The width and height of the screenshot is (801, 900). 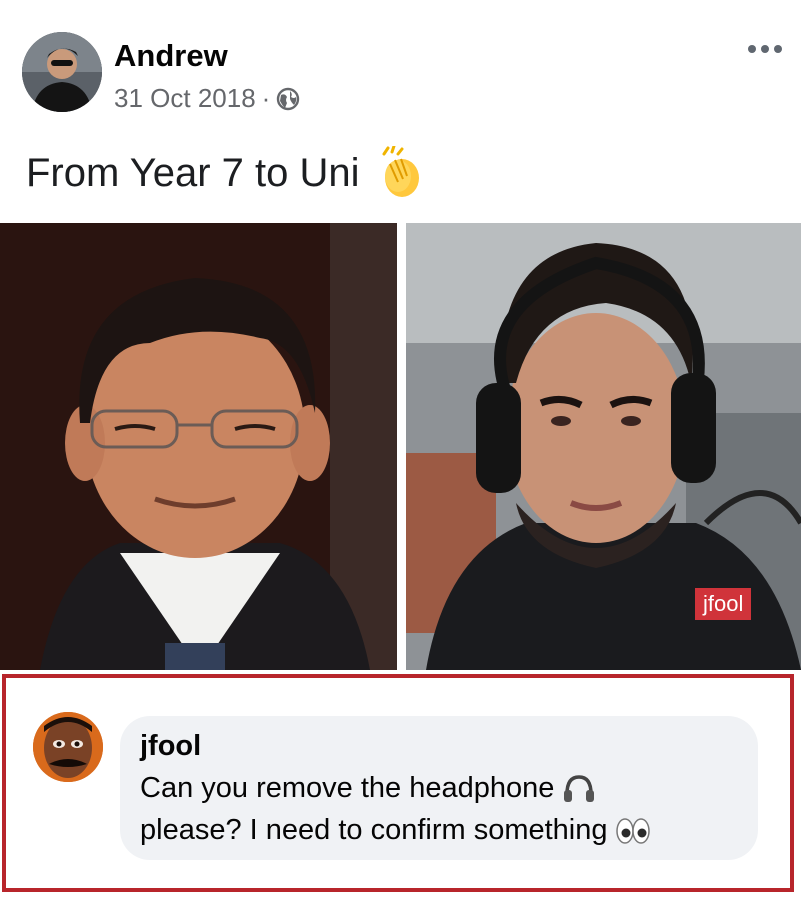 What do you see at coordinates (170, 746) in the screenshot?
I see `comment-author: jfool` at bounding box center [170, 746].